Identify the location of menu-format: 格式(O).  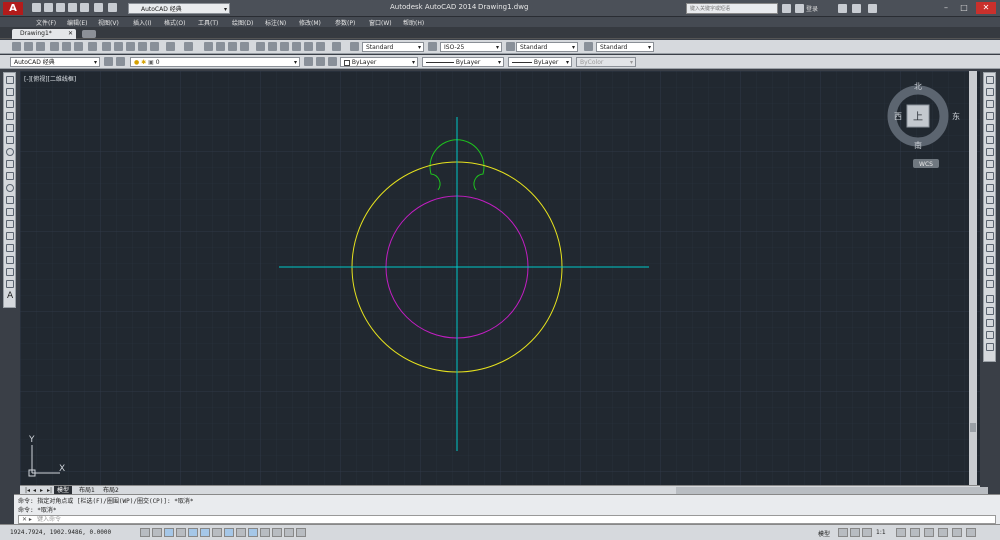
(174, 22).